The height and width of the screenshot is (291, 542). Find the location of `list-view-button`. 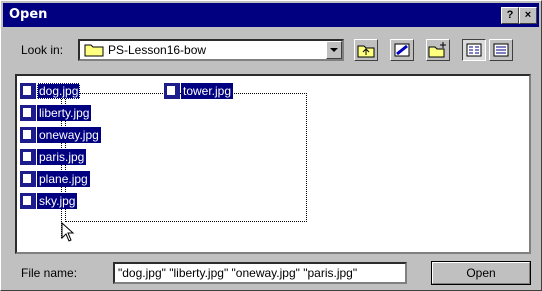

list-view-button is located at coordinates (474, 50).